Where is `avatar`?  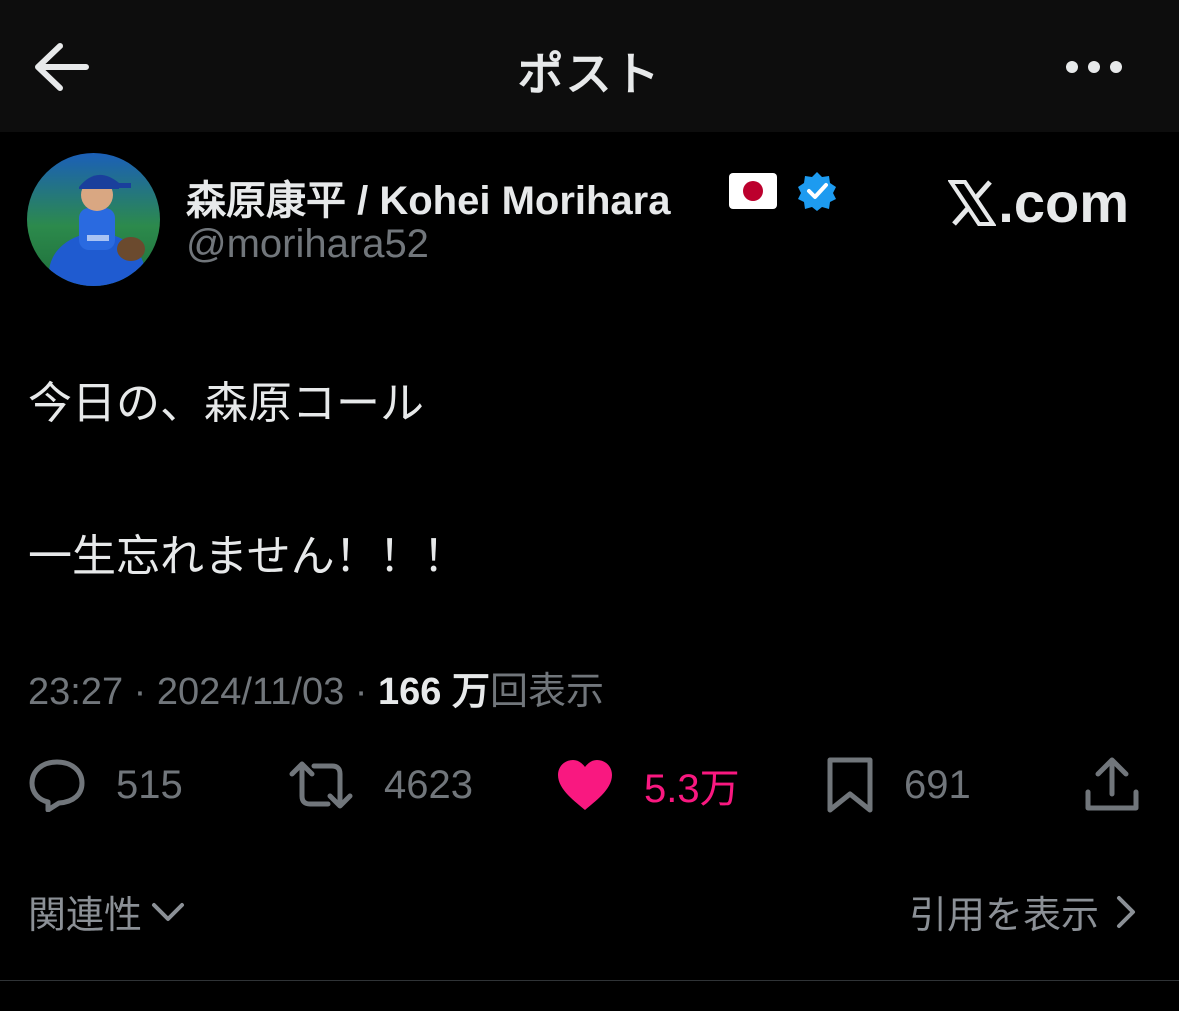 avatar is located at coordinates (93, 219).